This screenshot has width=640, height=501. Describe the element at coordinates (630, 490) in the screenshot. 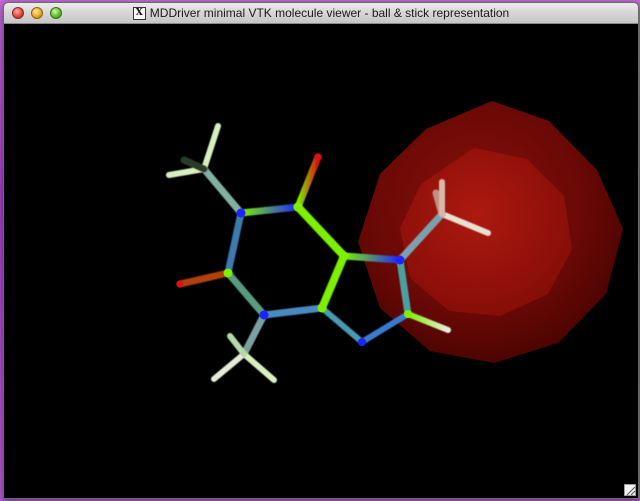

I see `resize-grip-icon` at that location.